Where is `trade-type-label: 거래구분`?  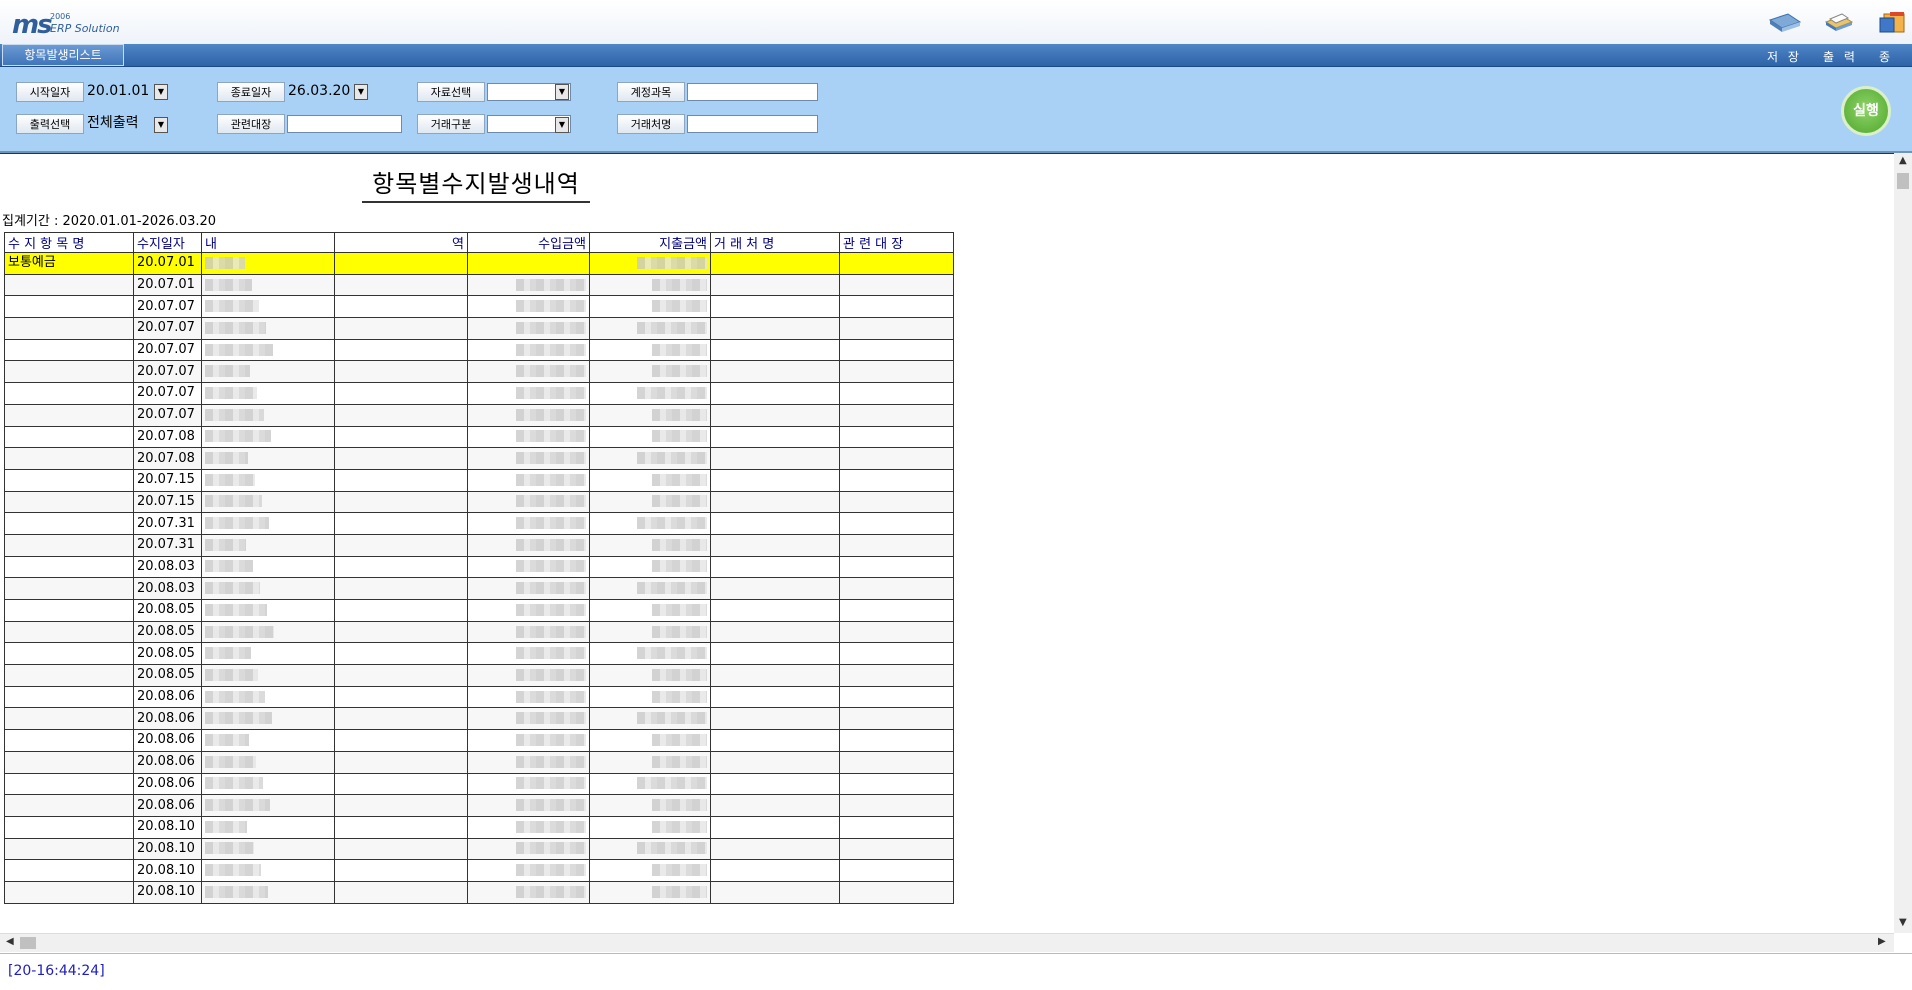
trade-type-label: 거래구분 is located at coordinates (451, 124).